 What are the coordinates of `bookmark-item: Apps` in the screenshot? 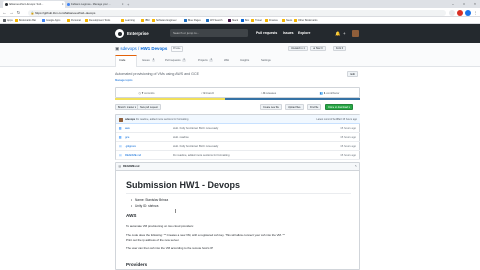 It's located at (8, 20).